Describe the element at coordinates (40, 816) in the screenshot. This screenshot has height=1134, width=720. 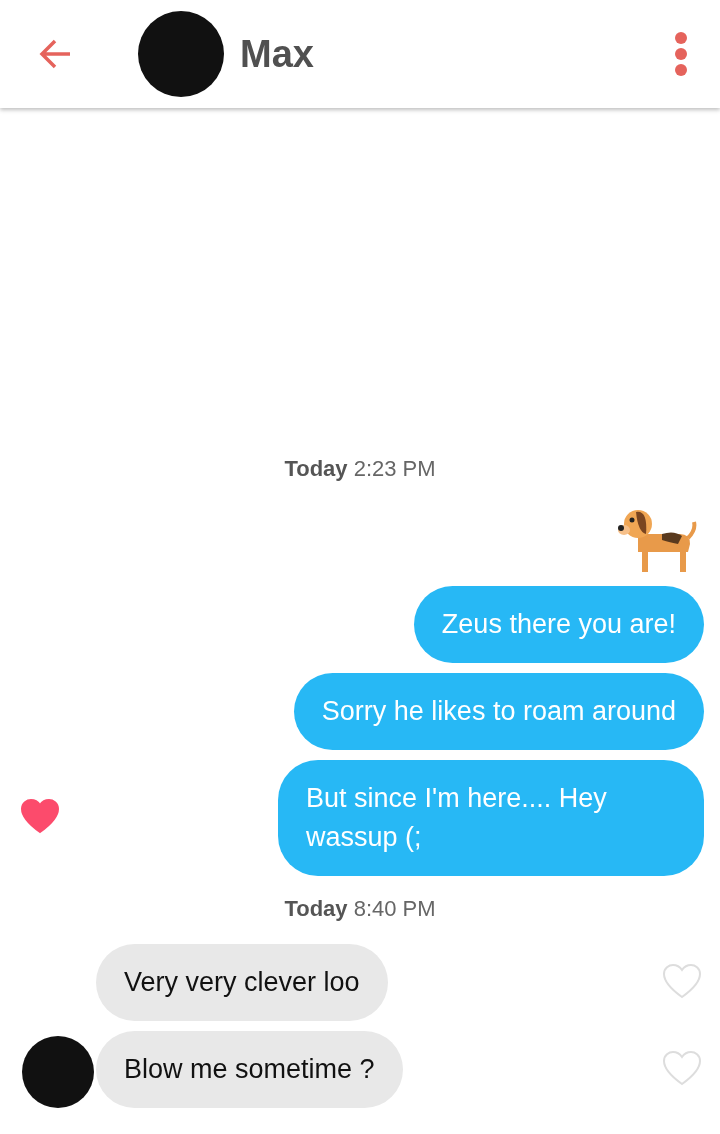
I see `heart-icon` at that location.